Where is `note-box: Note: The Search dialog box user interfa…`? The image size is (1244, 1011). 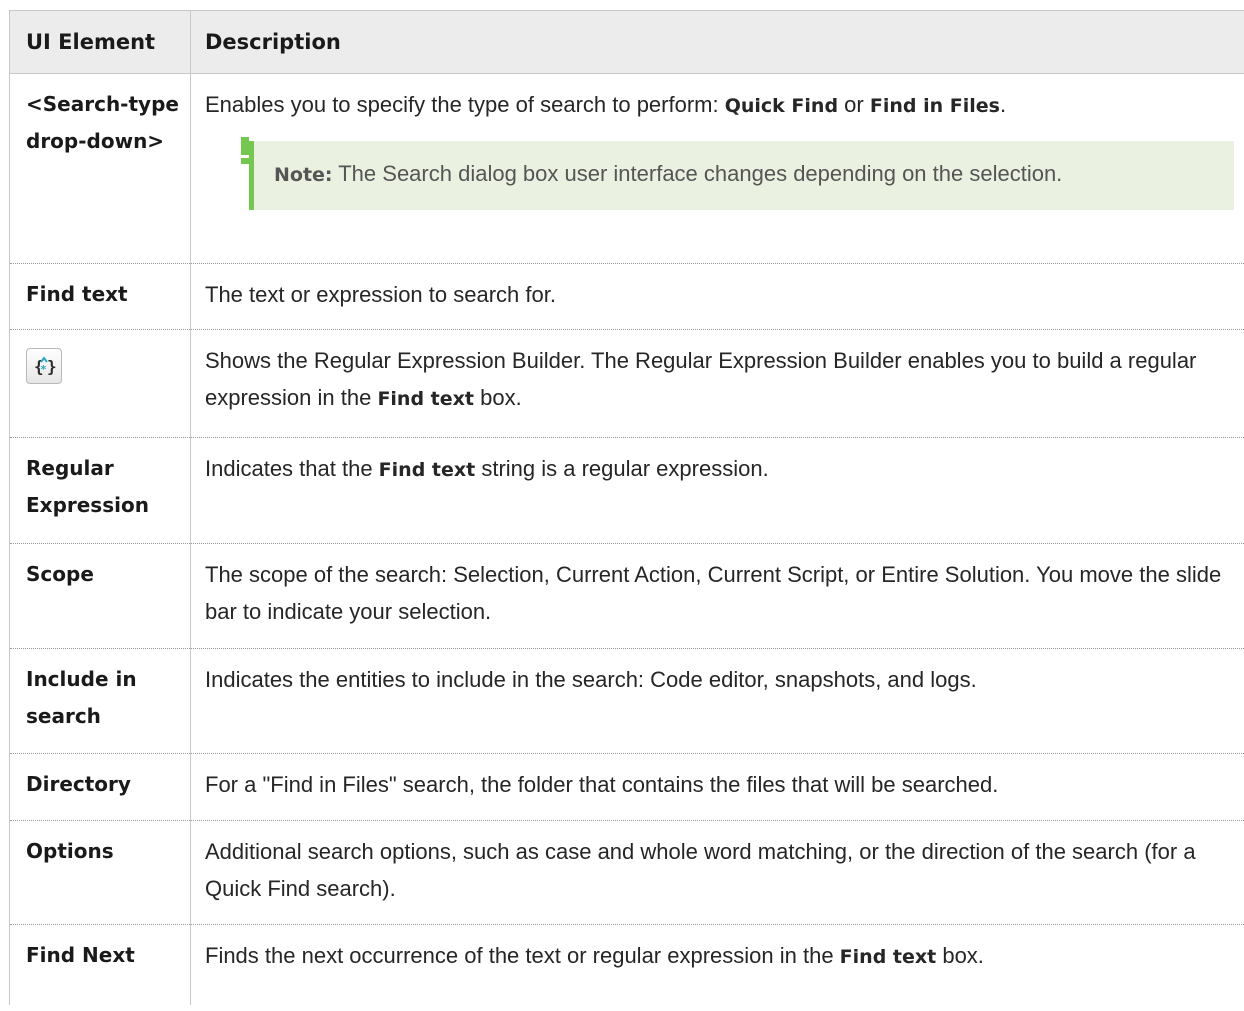
note-box: Note: The Search dialog box user interfa… is located at coordinates (737, 173).